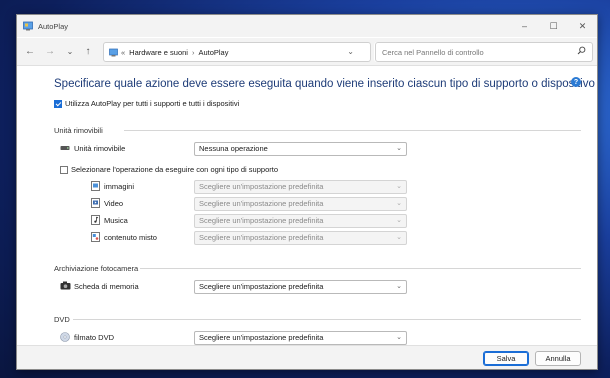  What do you see at coordinates (433, 52) in the screenshot?
I see `search-placeholder: Cerca nel Pannello di controllo` at bounding box center [433, 52].